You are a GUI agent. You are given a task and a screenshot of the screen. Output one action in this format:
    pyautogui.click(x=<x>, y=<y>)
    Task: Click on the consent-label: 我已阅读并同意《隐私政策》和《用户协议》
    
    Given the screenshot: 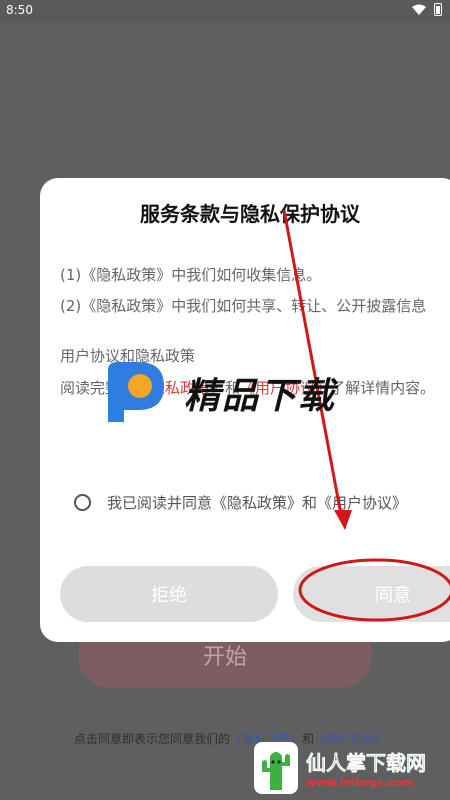 What is the action you would take?
    pyautogui.click(x=257, y=503)
    